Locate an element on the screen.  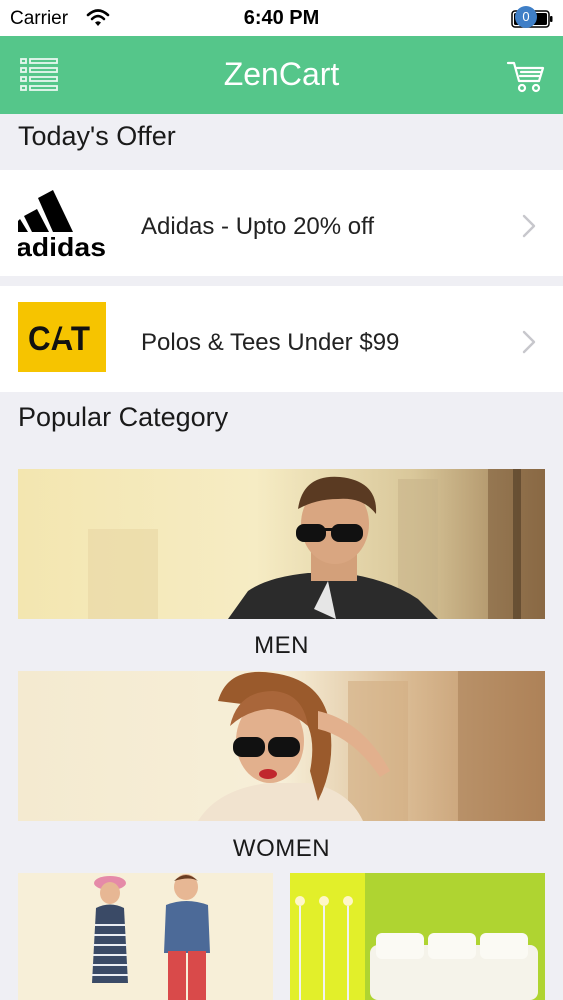
category-label-women: WOMEN is located at coordinates (281, 848).